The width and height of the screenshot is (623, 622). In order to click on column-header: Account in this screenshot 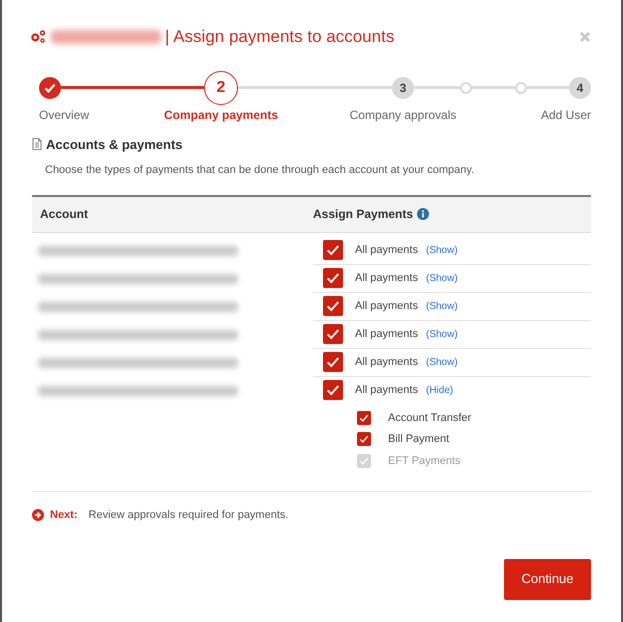, I will do `click(64, 214)`.